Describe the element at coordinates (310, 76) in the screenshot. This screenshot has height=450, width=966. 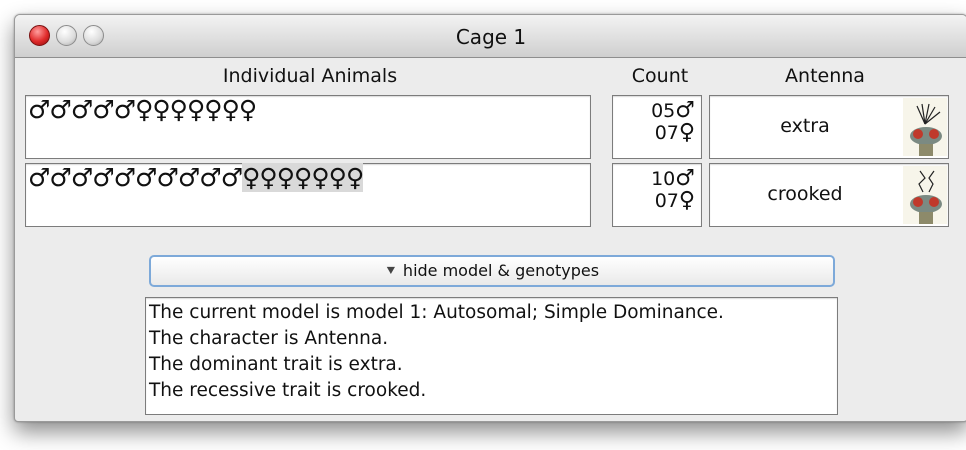
I see `header-individual-animals: Individual Animals` at that location.